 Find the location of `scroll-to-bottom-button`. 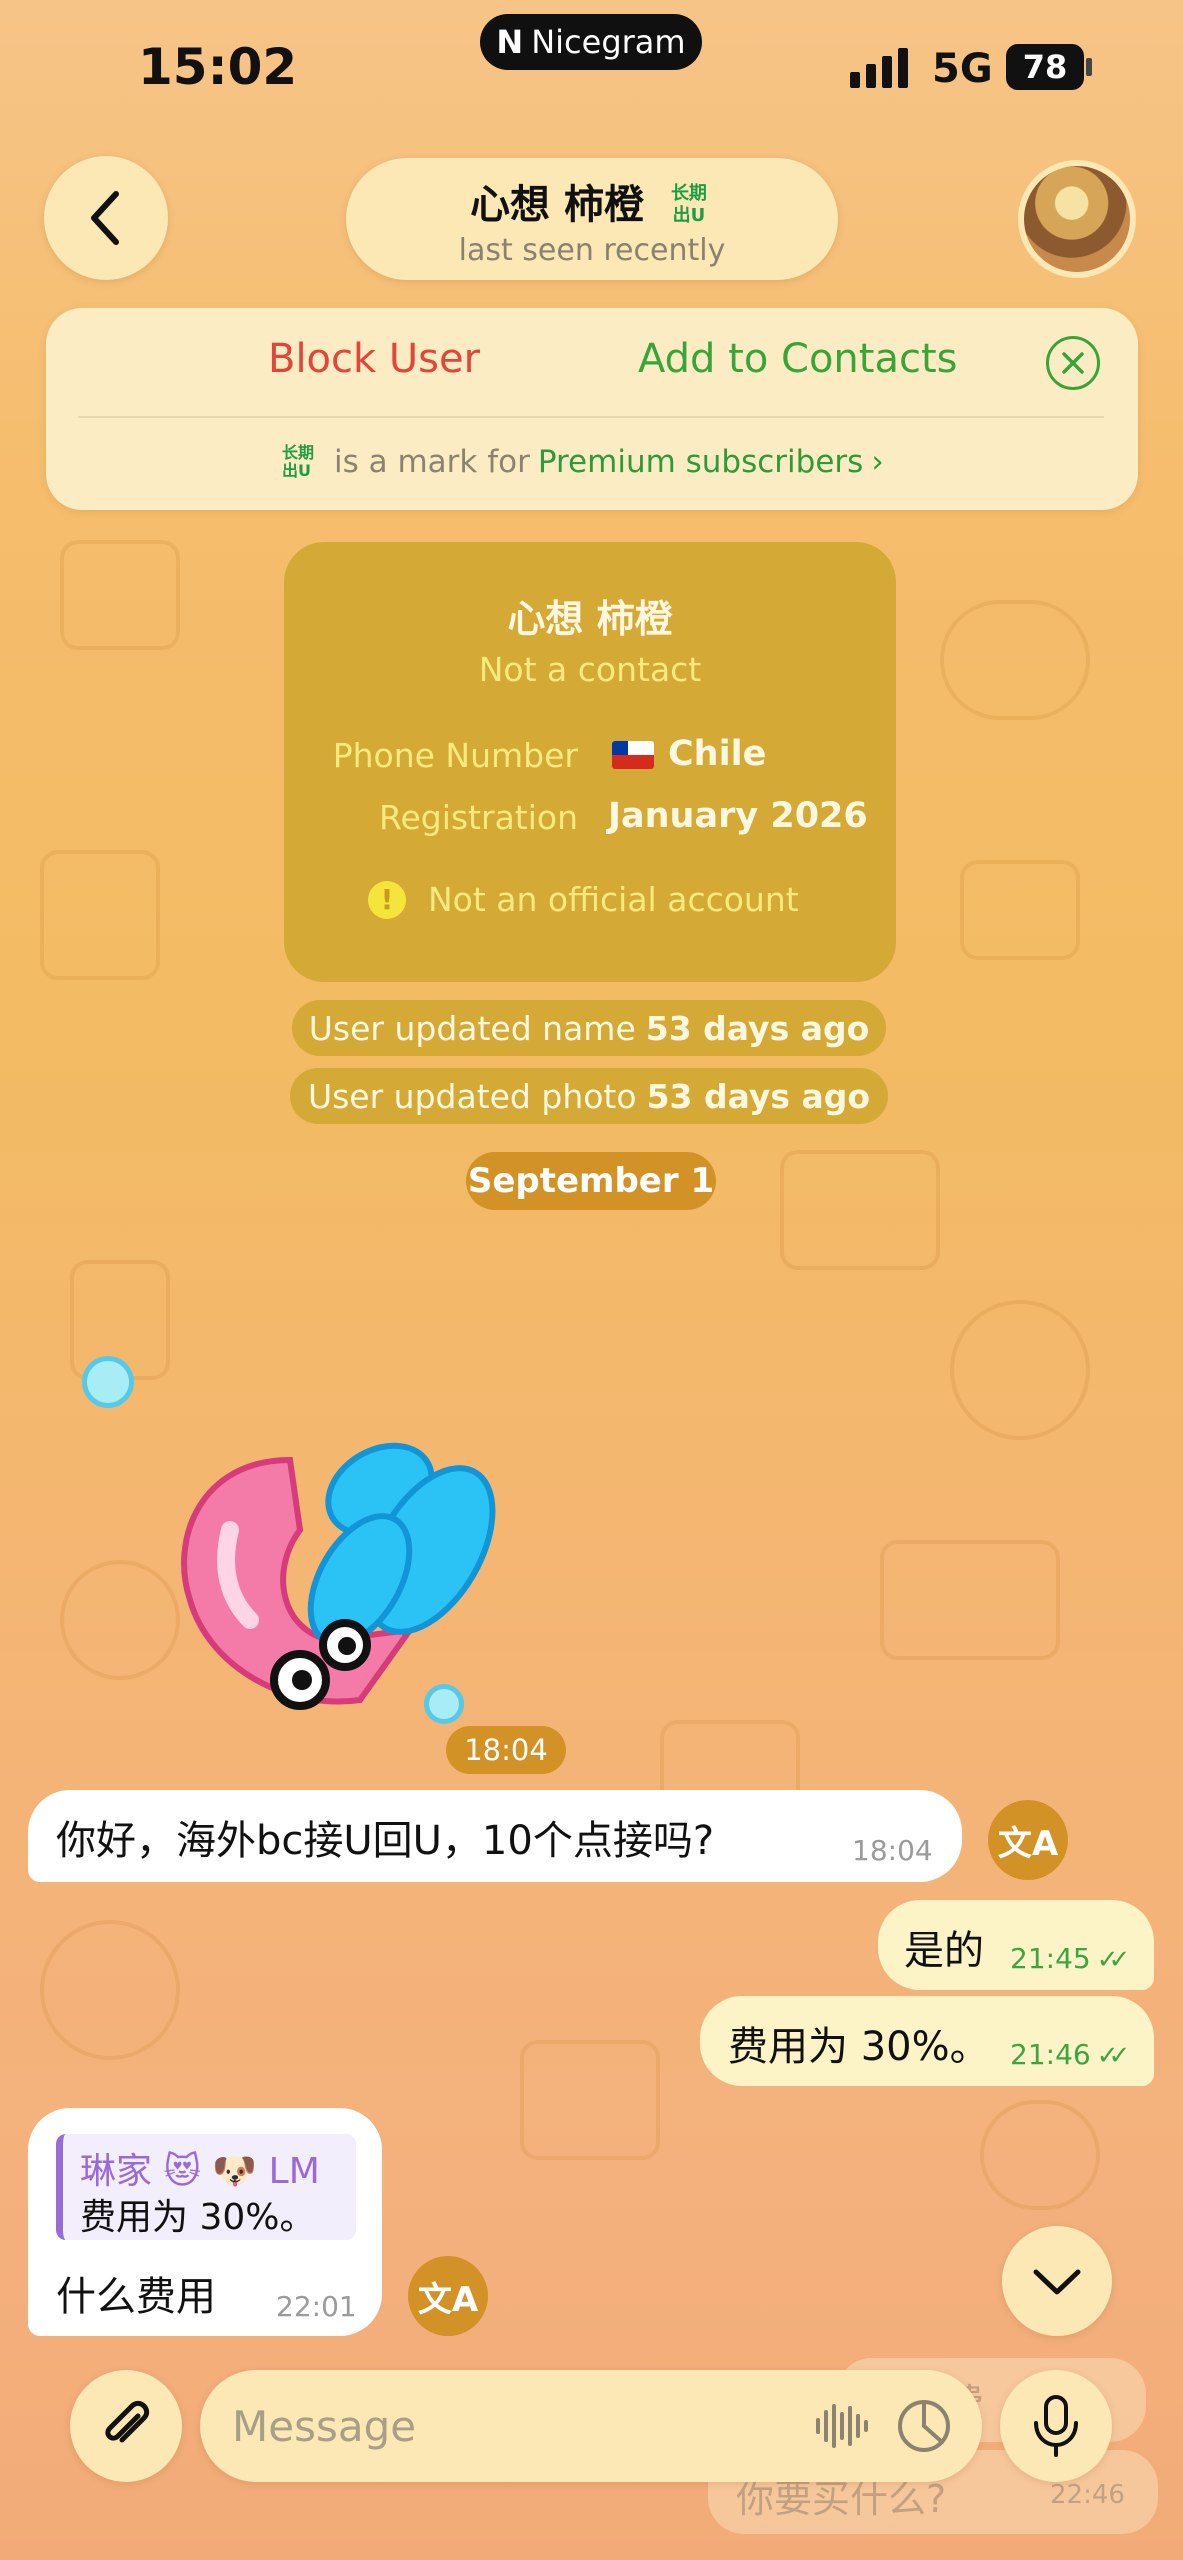

scroll-to-bottom-button is located at coordinates (1057, 2281).